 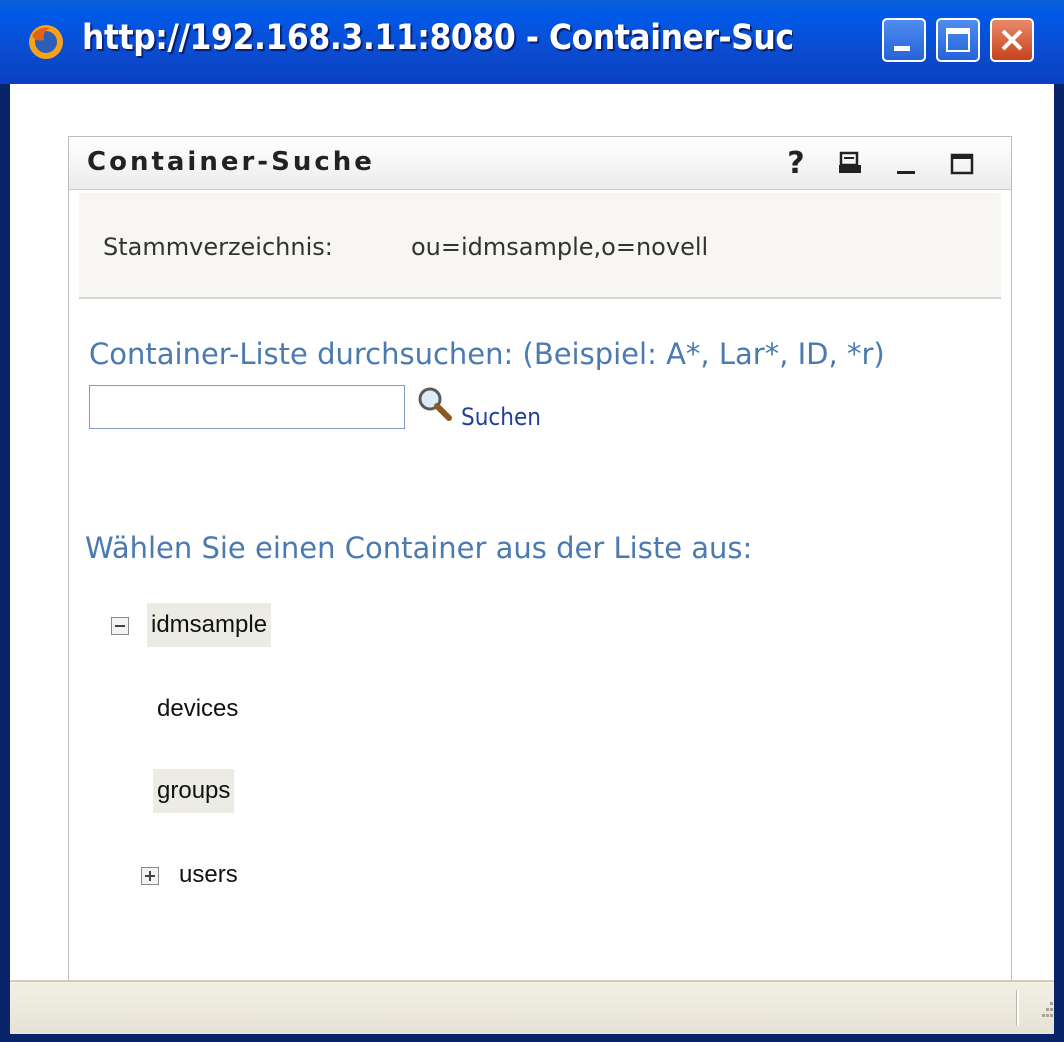 What do you see at coordinates (150, 876) in the screenshot?
I see `expand-icon` at bounding box center [150, 876].